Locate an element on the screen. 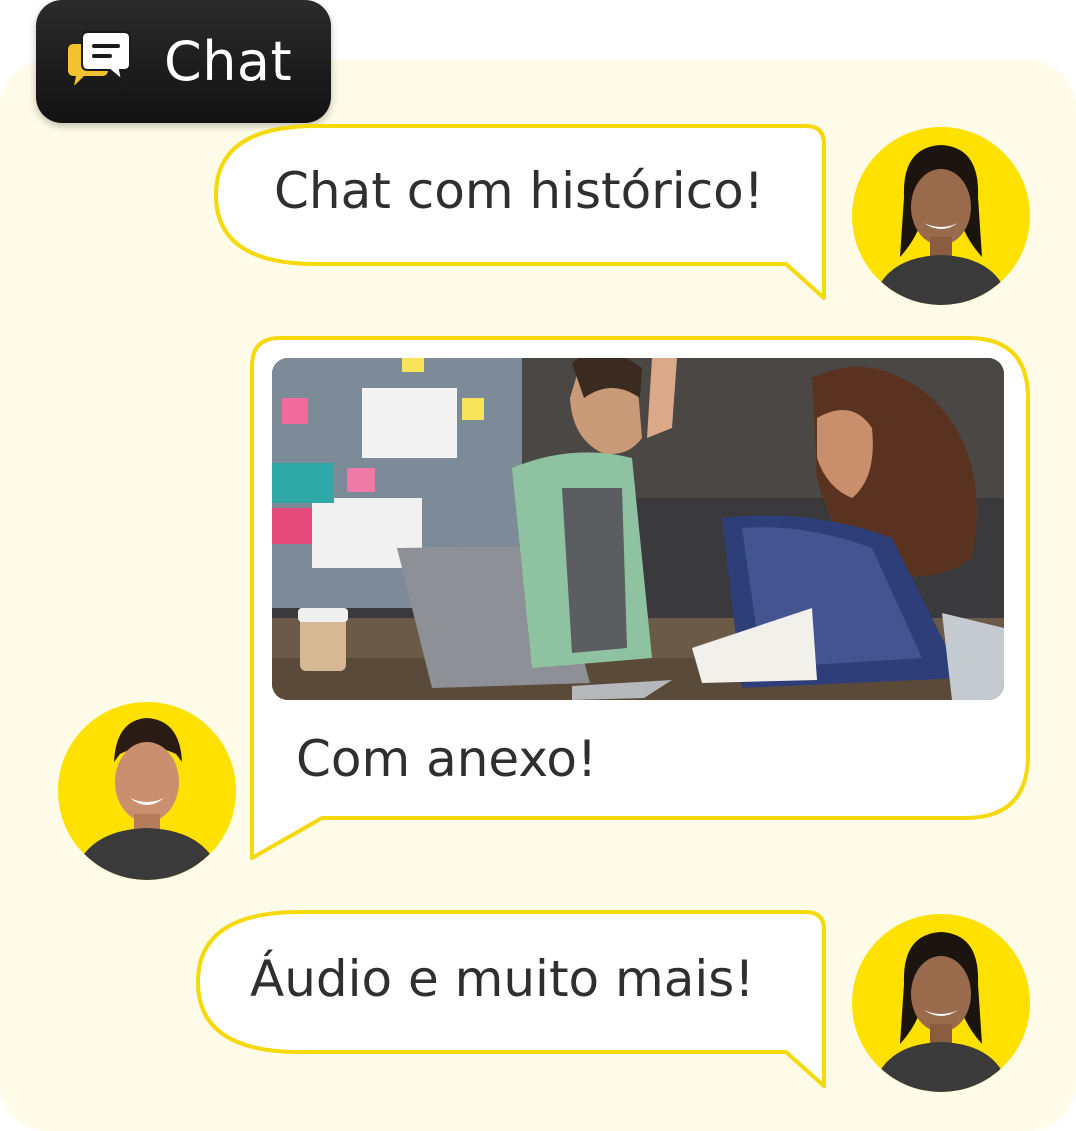 The image size is (1076, 1131). man-avatar is located at coordinates (147, 791).